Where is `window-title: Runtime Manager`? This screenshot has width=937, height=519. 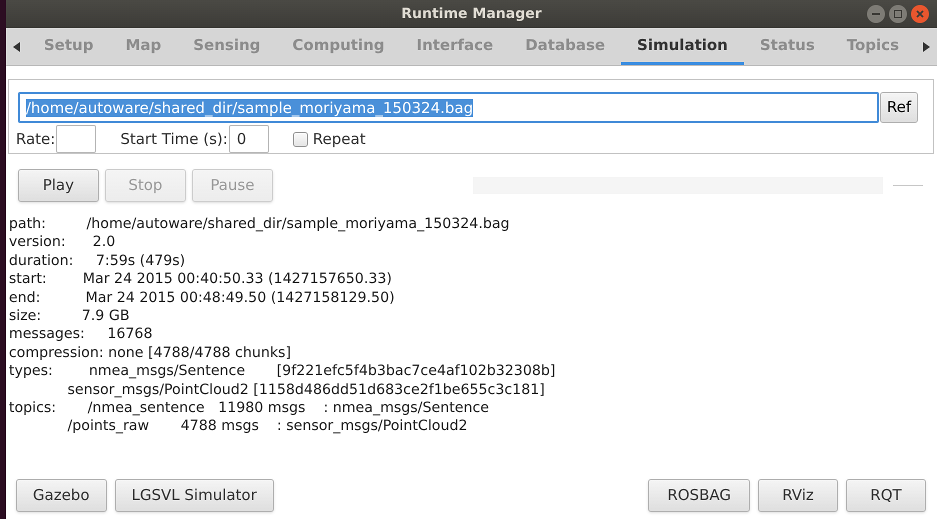 window-title: Runtime Manager is located at coordinates (471, 14).